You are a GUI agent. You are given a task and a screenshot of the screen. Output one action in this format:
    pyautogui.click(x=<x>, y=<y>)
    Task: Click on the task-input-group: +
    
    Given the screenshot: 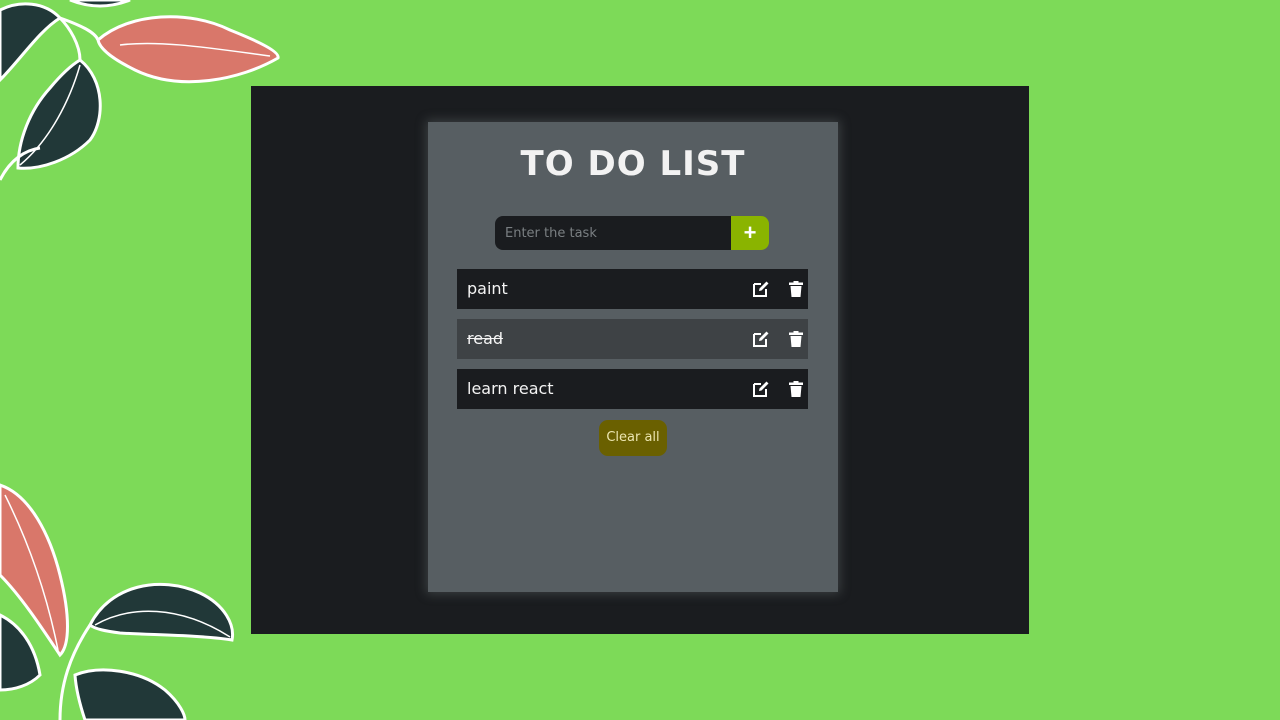 What is the action you would take?
    pyautogui.click(x=632, y=233)
    